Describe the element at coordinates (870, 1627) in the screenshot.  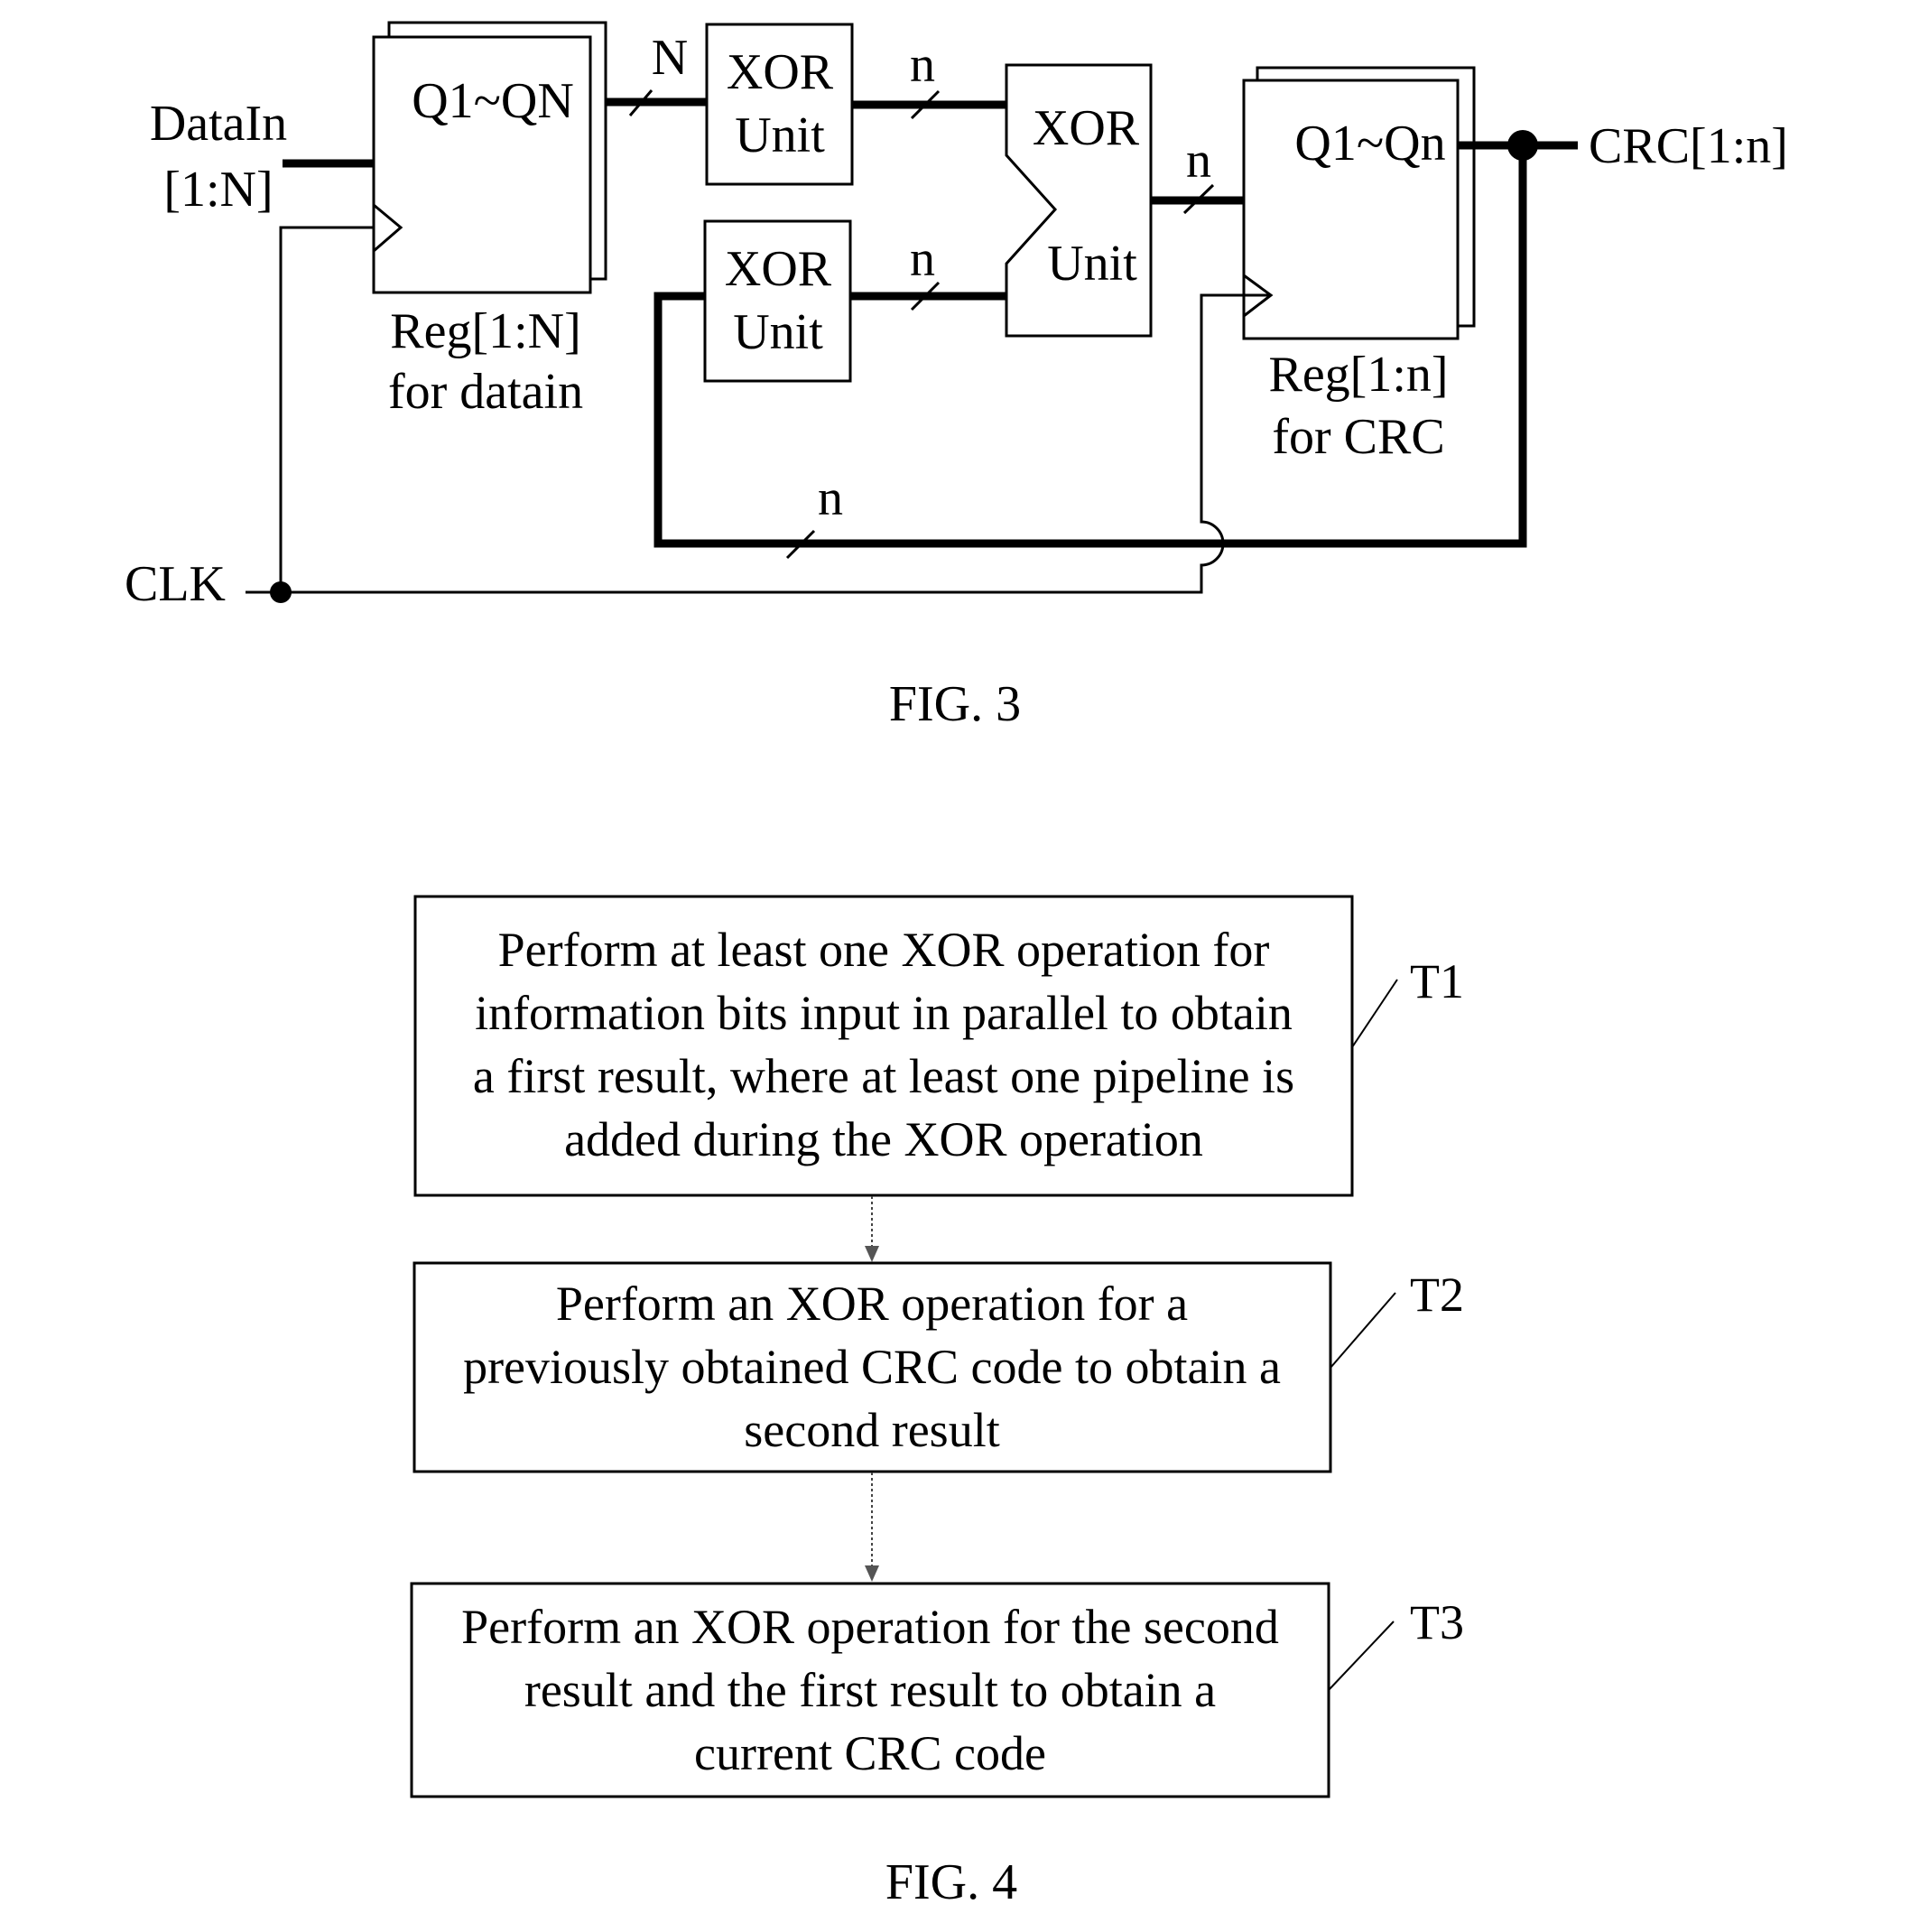
I see `step-t3-line: Perform an XOR operation for the second` at that location.